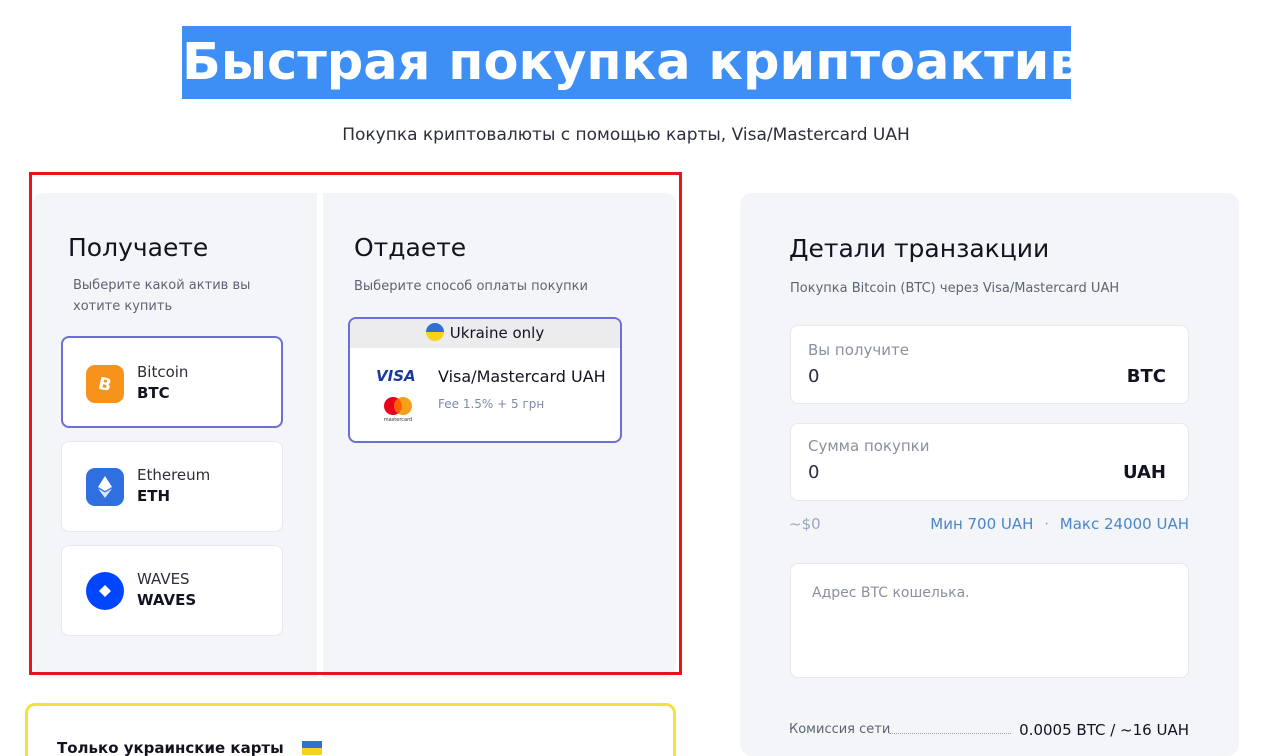 The height and width of the screenshot is (756, 1280). What do you see at coordinates (869, 446) in the screenshot?
I see `amount-field-label: Сумма покупки` at bounding box center [869, 446].